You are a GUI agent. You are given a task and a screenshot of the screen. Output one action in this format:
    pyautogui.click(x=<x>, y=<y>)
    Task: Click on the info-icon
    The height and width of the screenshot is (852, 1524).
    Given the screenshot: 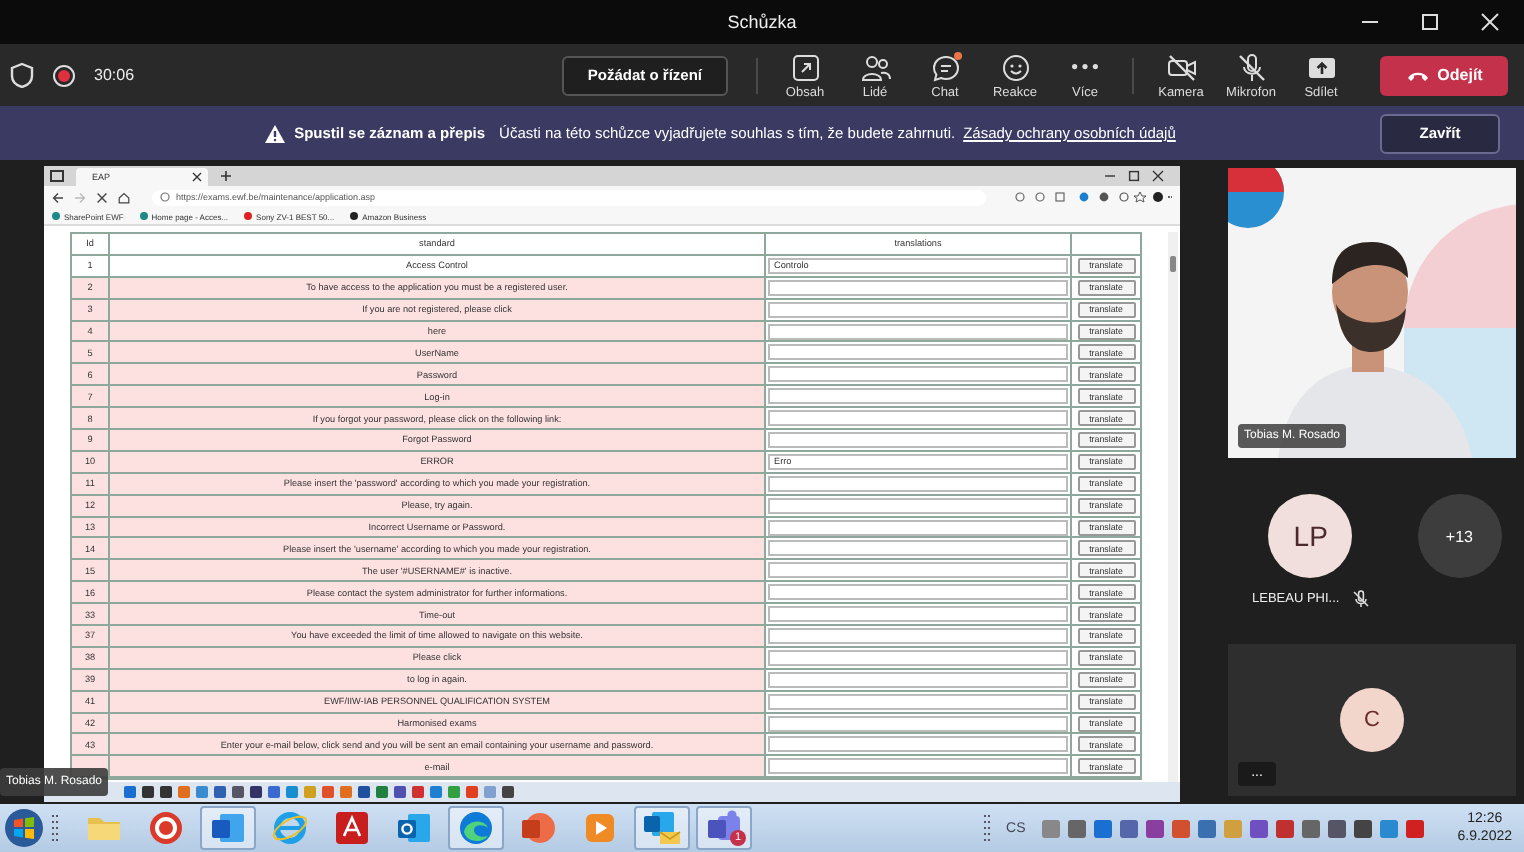 What is the action you would take?
    pyautogui.click(x=165, y=197)
    